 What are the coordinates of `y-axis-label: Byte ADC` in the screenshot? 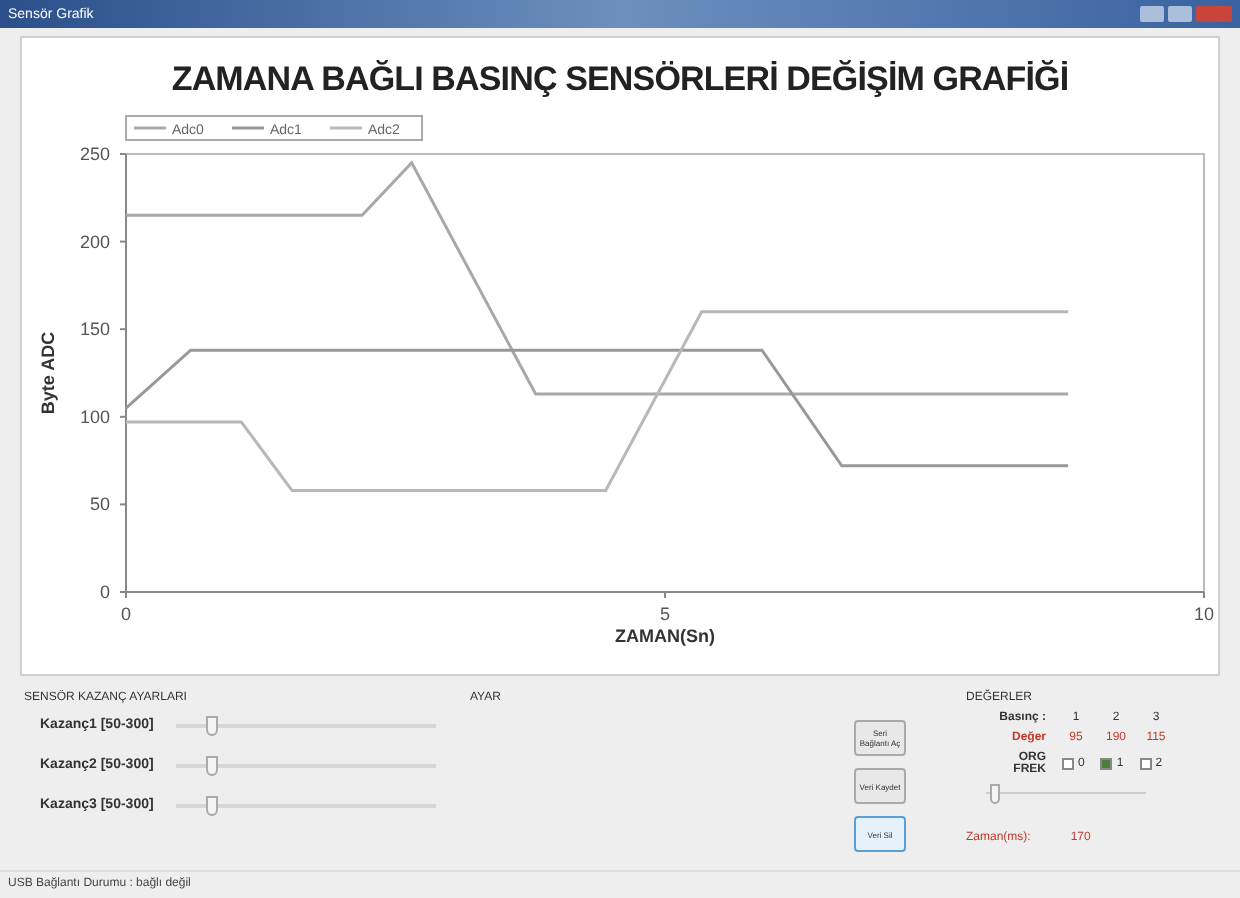 It's located at (48, 373).